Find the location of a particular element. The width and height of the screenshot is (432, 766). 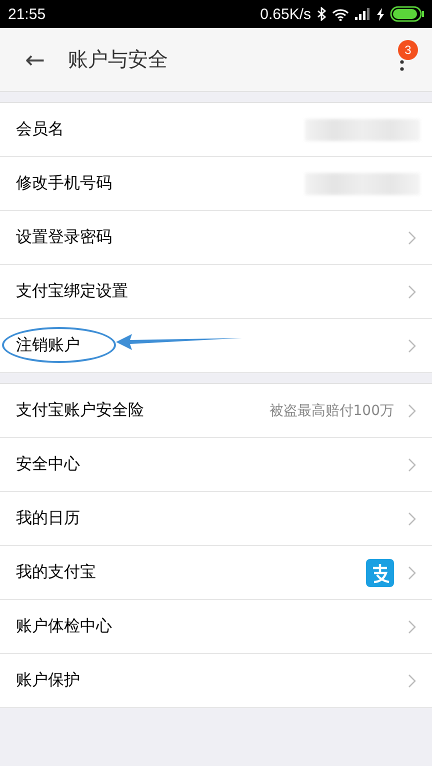

wifi-icon is located at coordinates (340, 14).